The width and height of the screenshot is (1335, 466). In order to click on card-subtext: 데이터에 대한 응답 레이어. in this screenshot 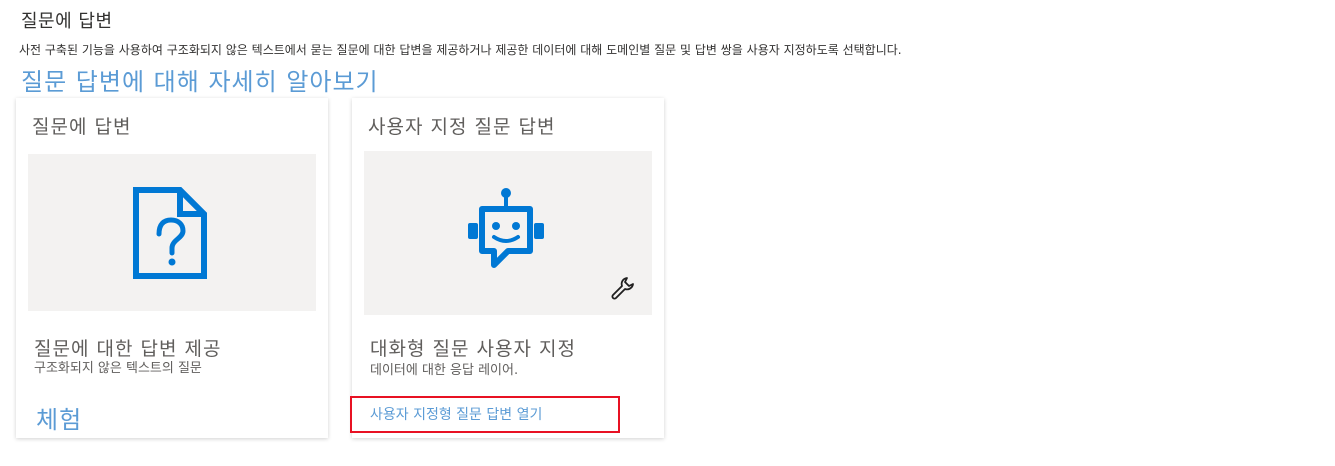, I will do `click(444, 370)`.